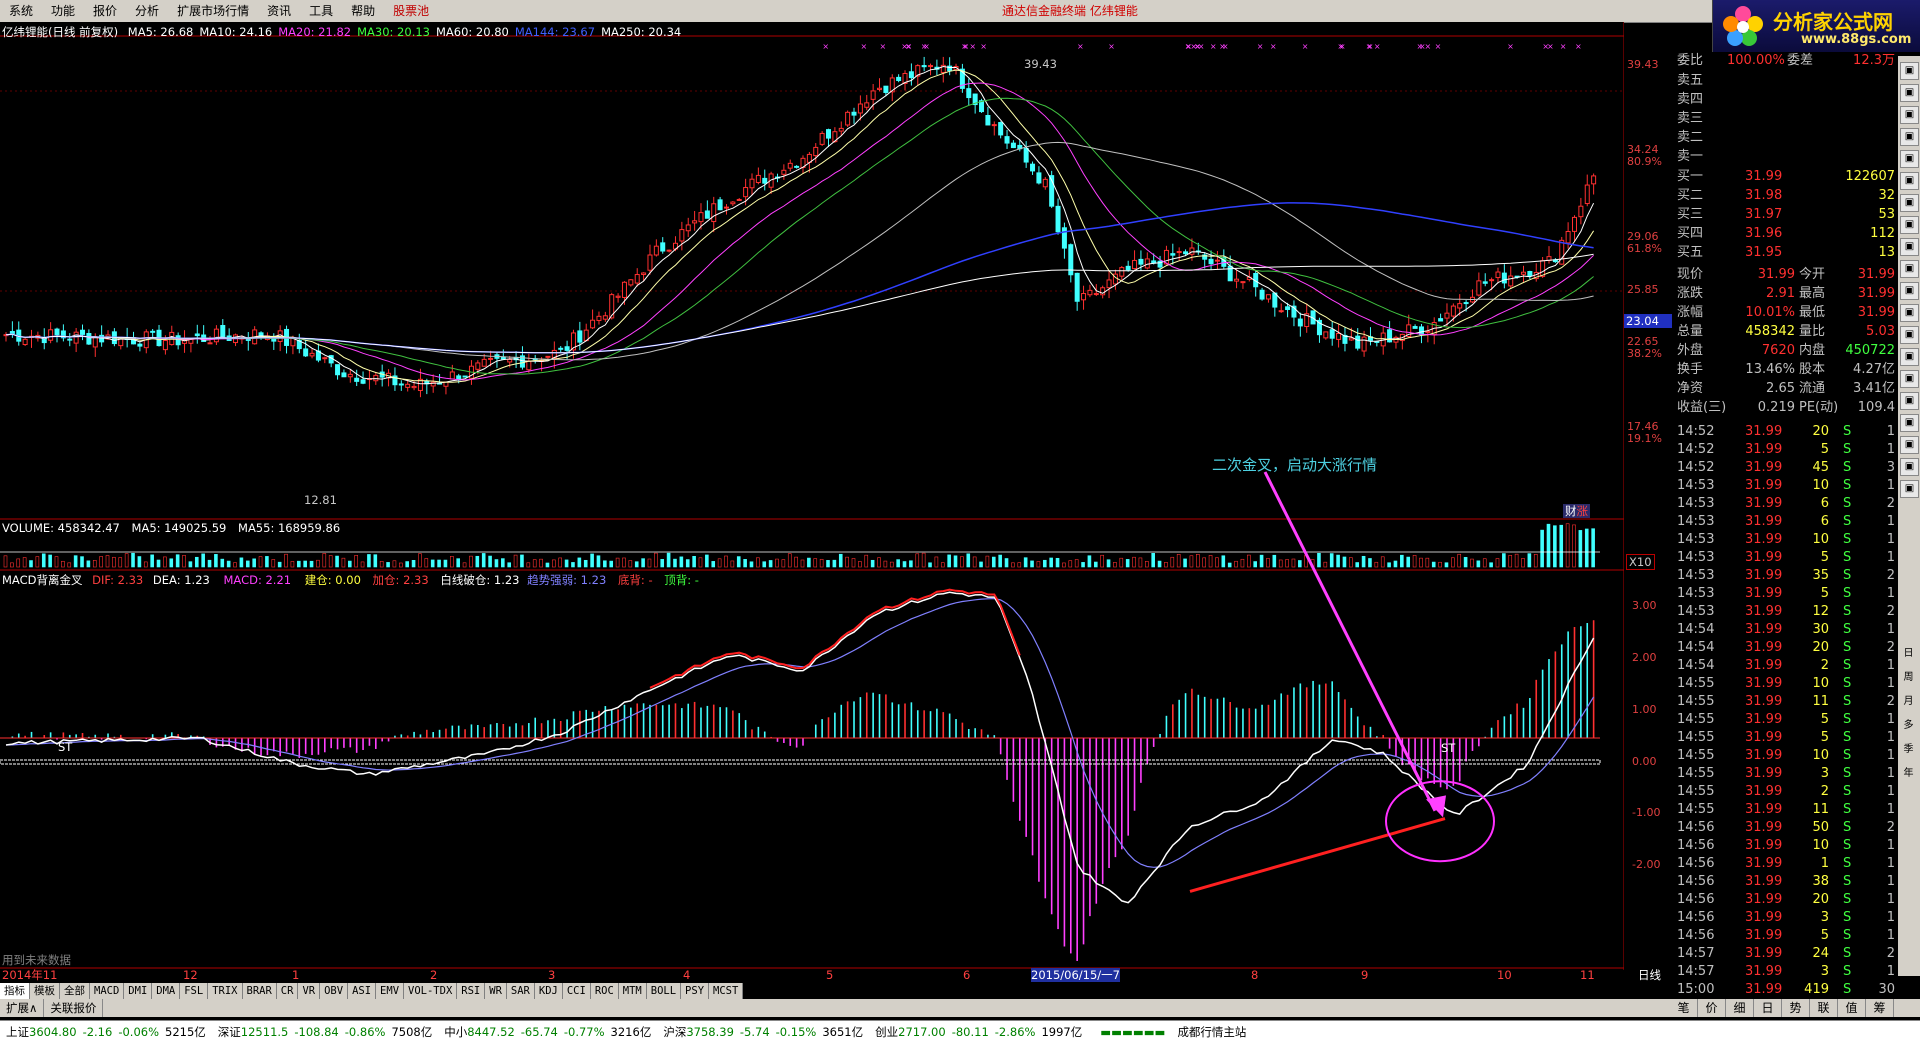 The width and height of the screenshot is (1920, 1042). Describe the element at coordinates (1684, 1008) in the screenshot. I see `right-tab: 笔` at that location.